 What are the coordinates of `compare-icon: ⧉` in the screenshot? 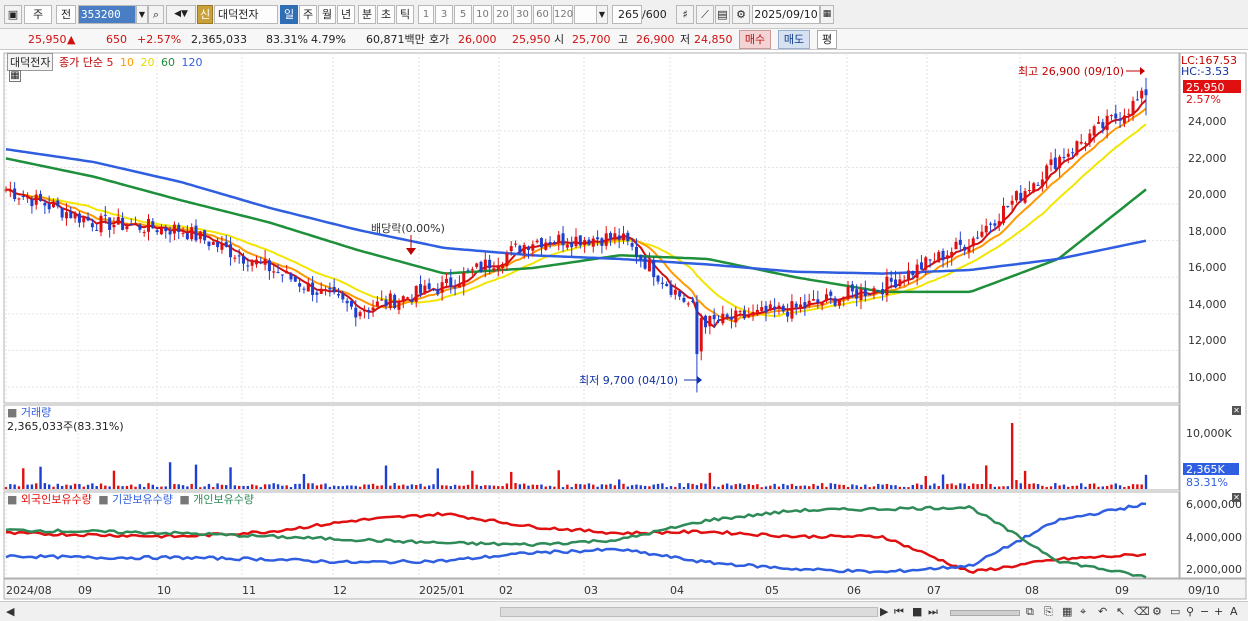 It's located at (1030, 611).